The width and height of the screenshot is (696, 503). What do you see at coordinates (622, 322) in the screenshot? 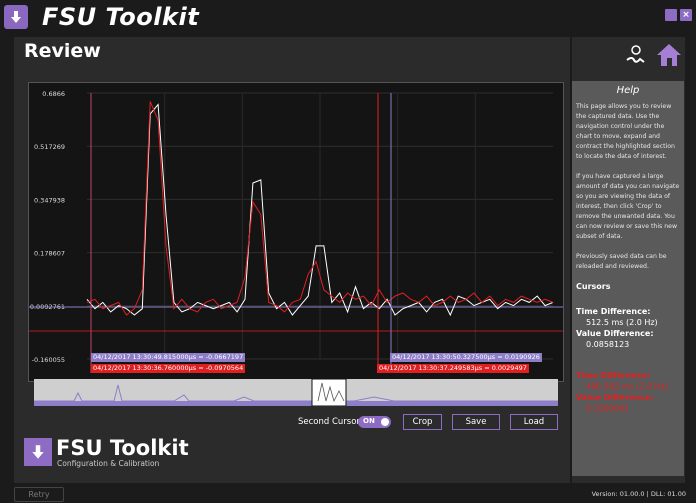
I see `white-time-diff-value: 512.5 ms (2.0 Hz)` at bounding box center [622, 322].